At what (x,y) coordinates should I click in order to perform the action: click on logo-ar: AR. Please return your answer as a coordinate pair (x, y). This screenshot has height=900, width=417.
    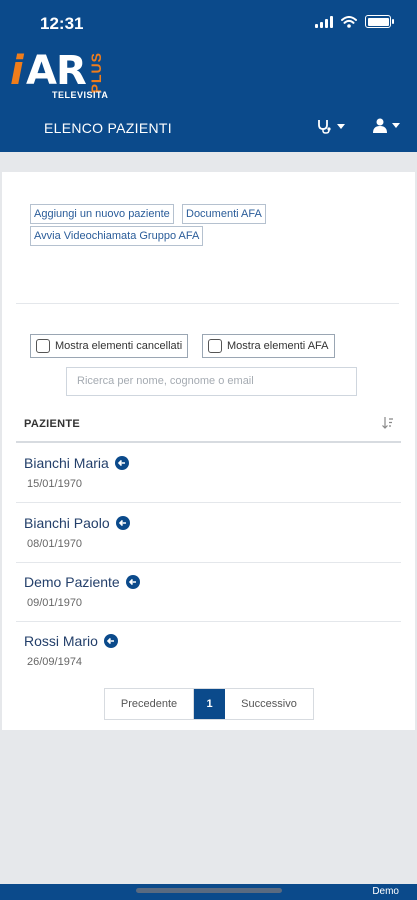
    Looking at the image, I should click on (56, 71).